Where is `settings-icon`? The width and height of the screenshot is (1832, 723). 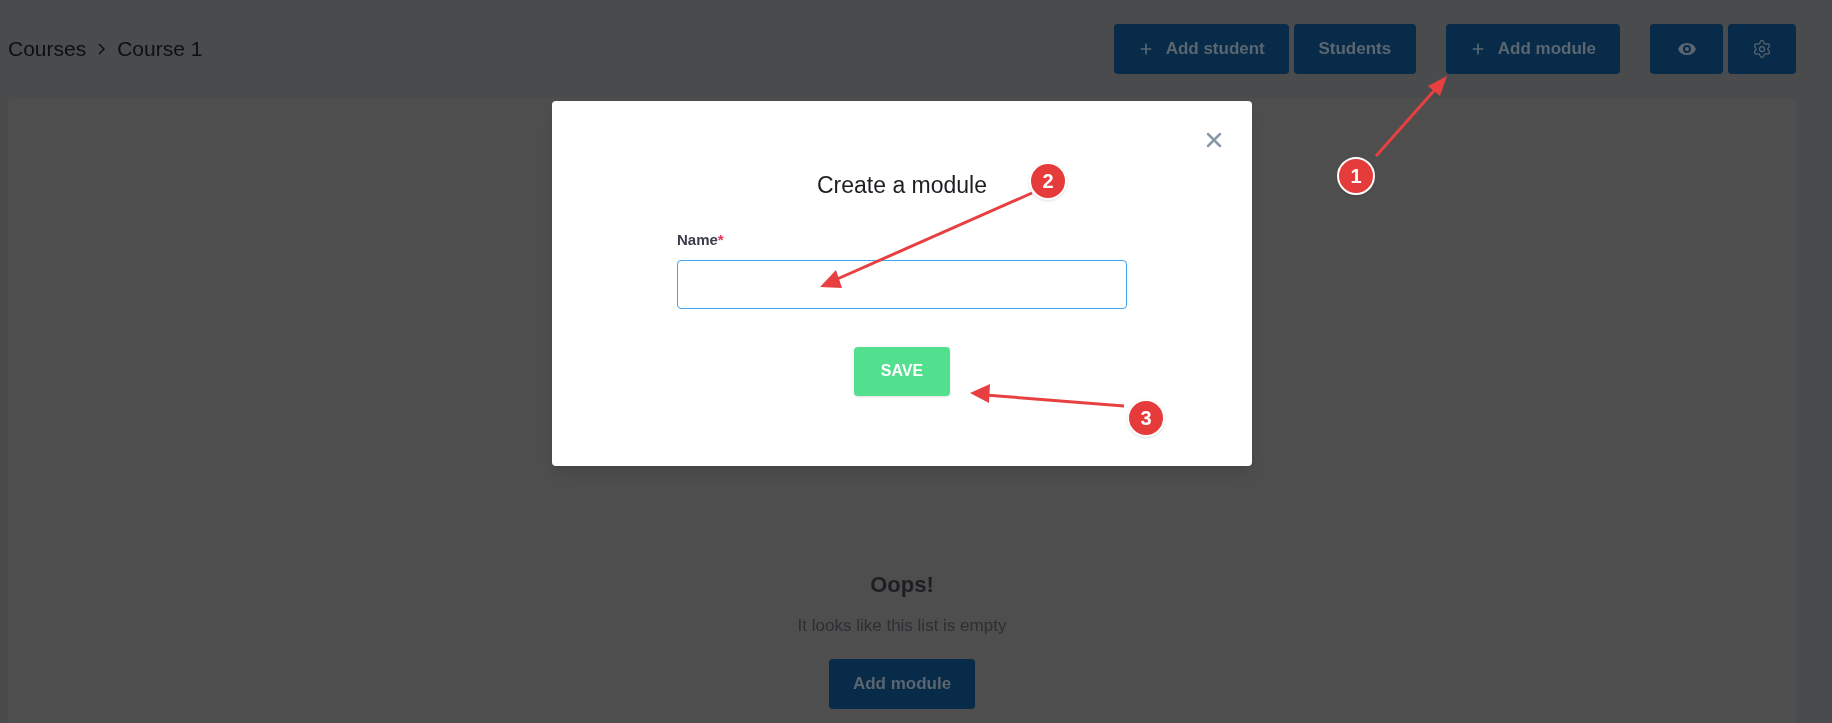 settings-icon is located at coordinates (1762, 49).